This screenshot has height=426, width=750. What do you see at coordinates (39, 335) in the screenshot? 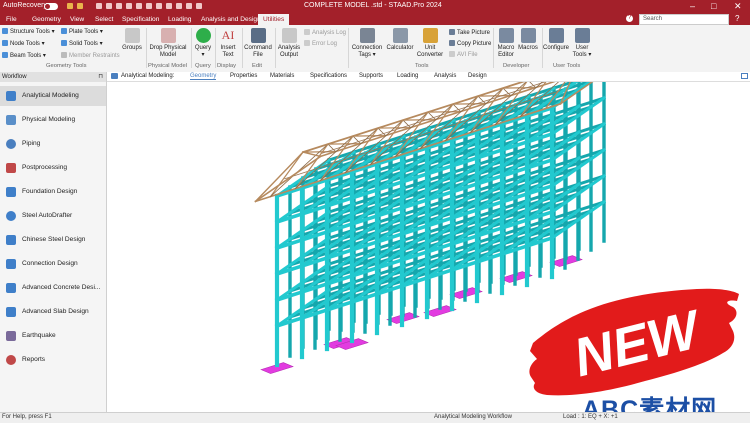
I see `sidebar-item-label: Earthquake` at bounding box center [39, 335].